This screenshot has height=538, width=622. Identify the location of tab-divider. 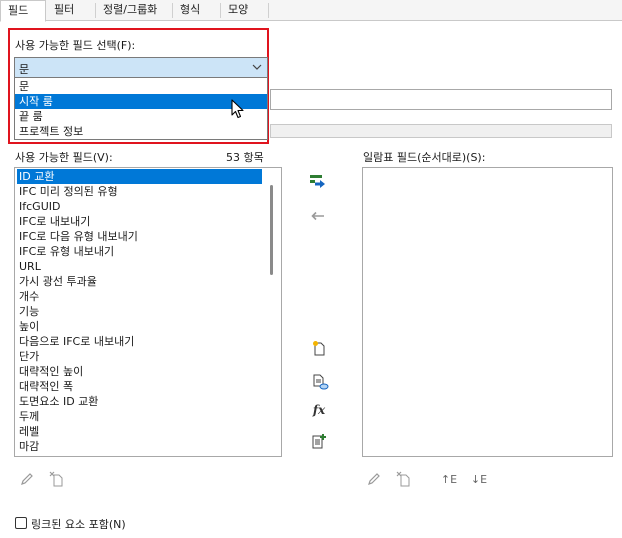
(268, 10).